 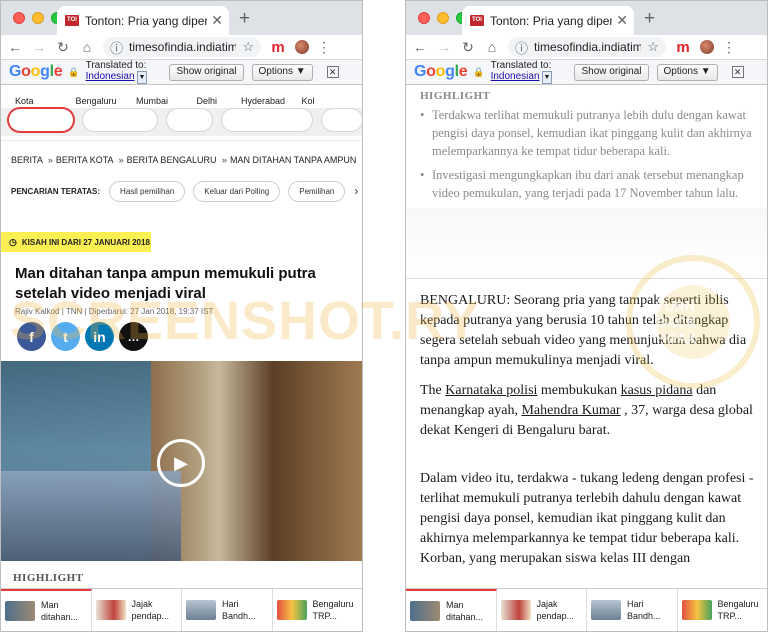 I want to click on twitter-icon: t, so click(x=65, y=336).